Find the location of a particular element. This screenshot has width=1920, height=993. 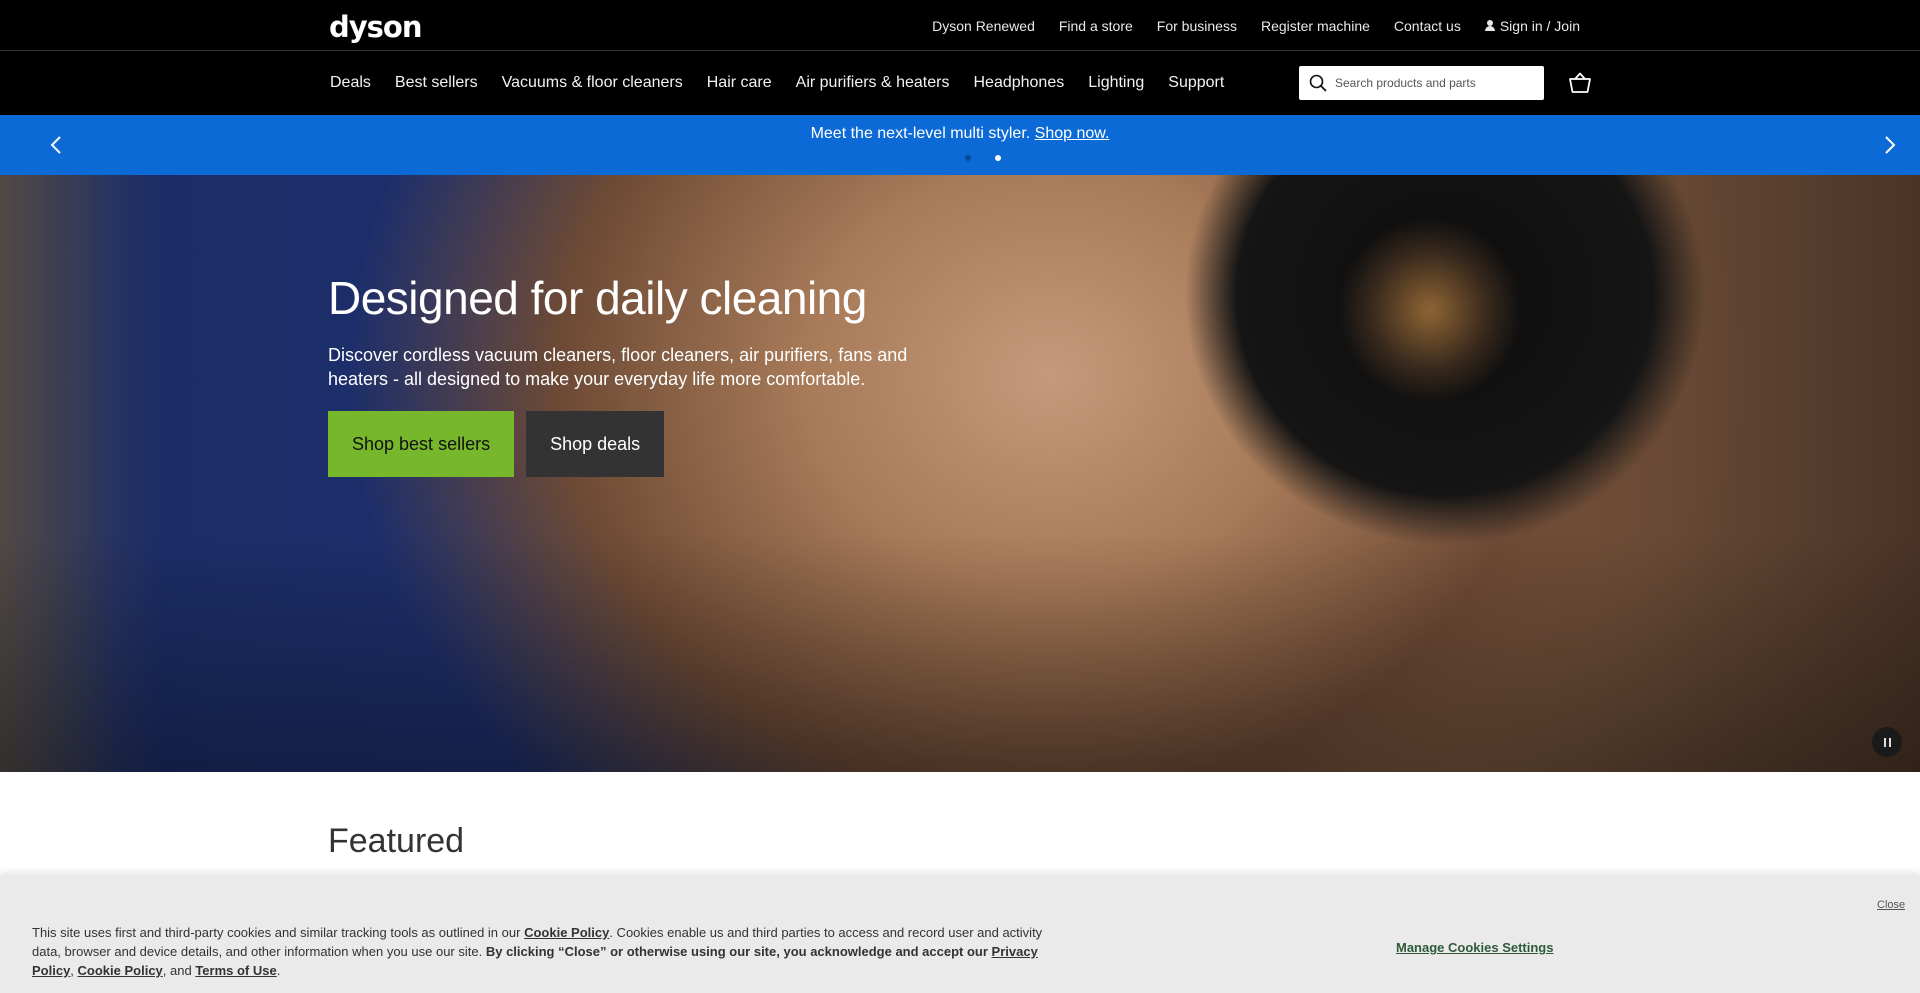

user-icon is located at coordinates (1489, 25).